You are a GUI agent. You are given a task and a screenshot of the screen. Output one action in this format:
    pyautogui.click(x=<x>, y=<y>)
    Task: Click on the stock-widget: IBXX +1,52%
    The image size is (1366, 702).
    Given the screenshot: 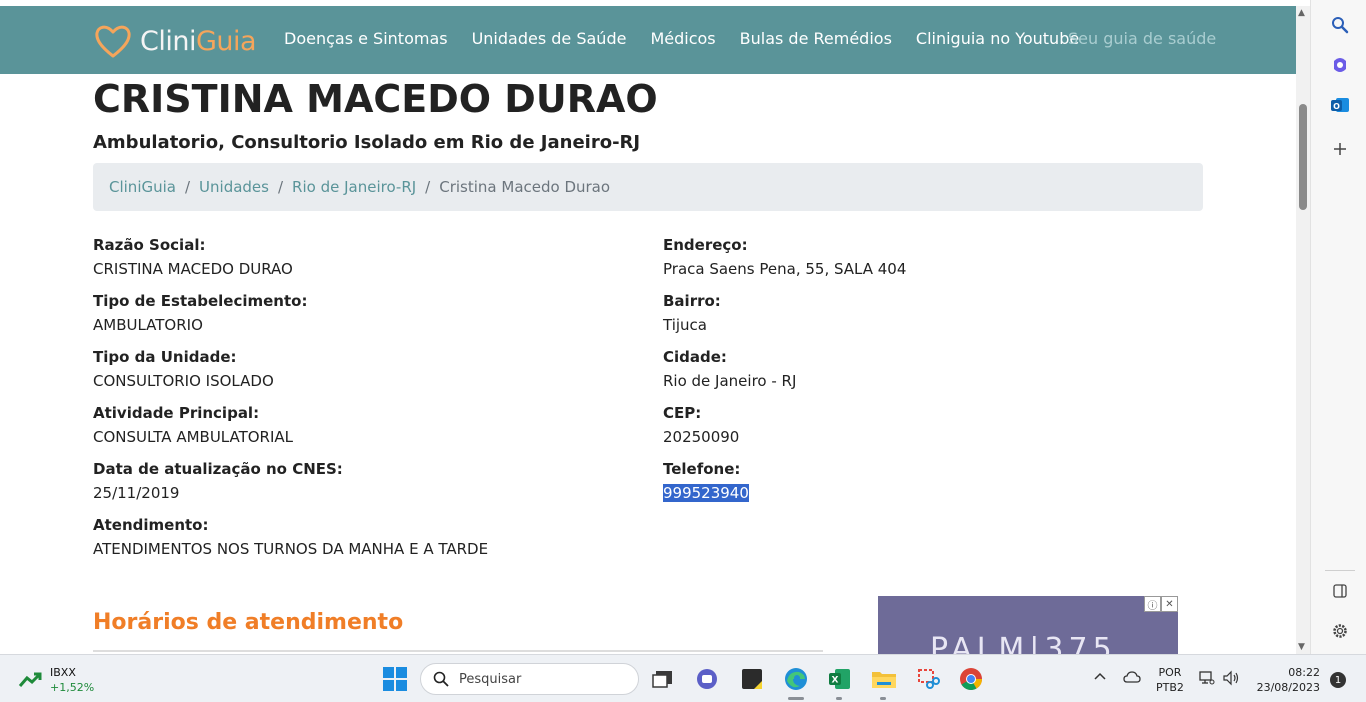 What is the action you would take?
    pyautogui.click(x=56, y=680)
    